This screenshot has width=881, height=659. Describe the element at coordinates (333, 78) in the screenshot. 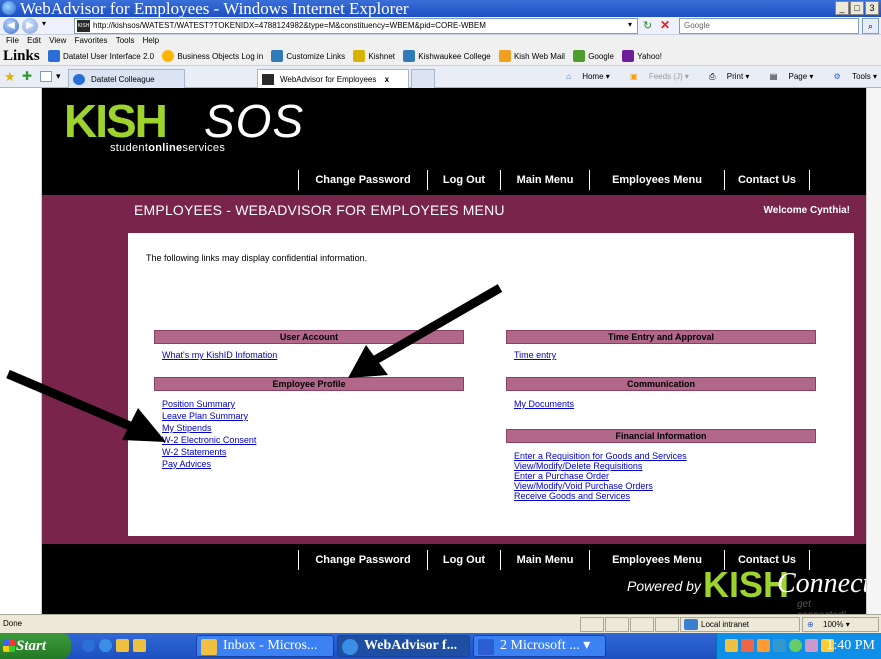

I see `tab-webadvisor: WebAdvisor for Employees x` at that location.